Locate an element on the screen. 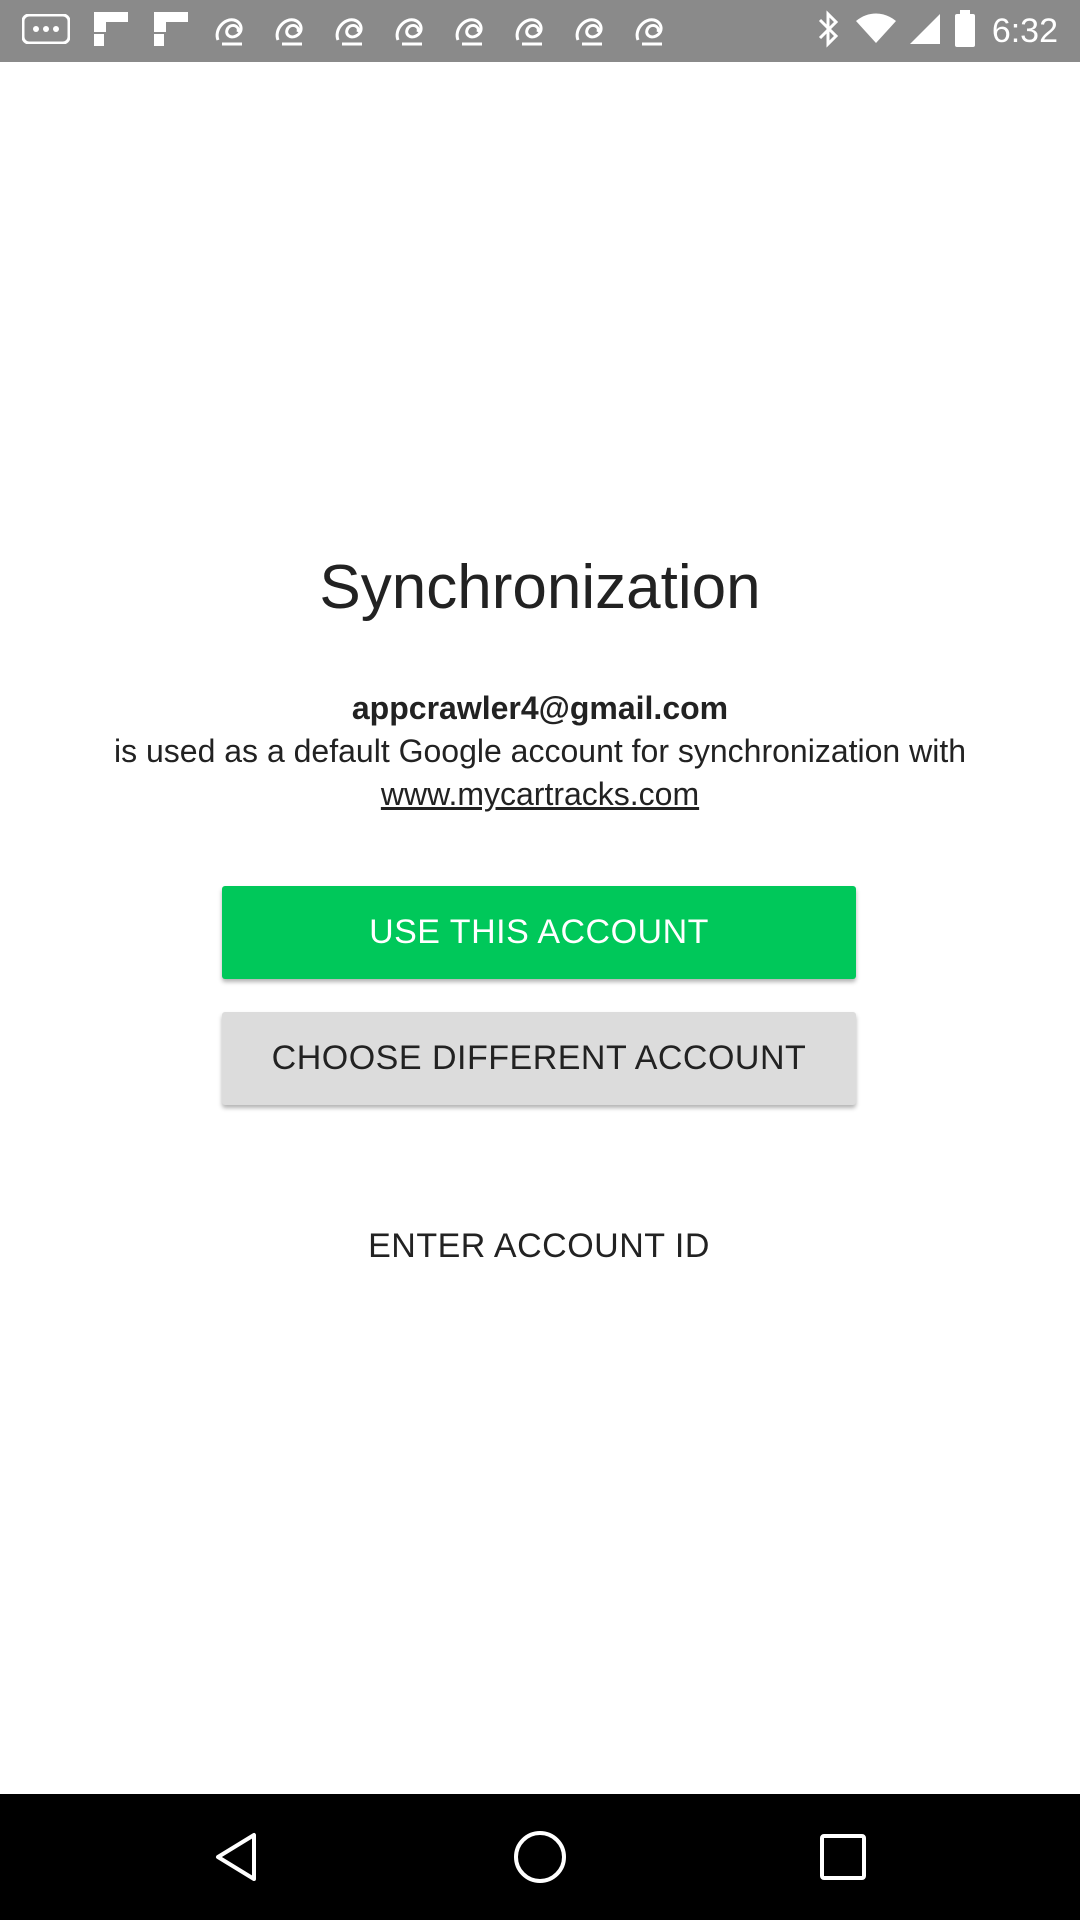 The width and height of the screenshot is (1080, 1920). more-icon is located at coordinates (46, 31).